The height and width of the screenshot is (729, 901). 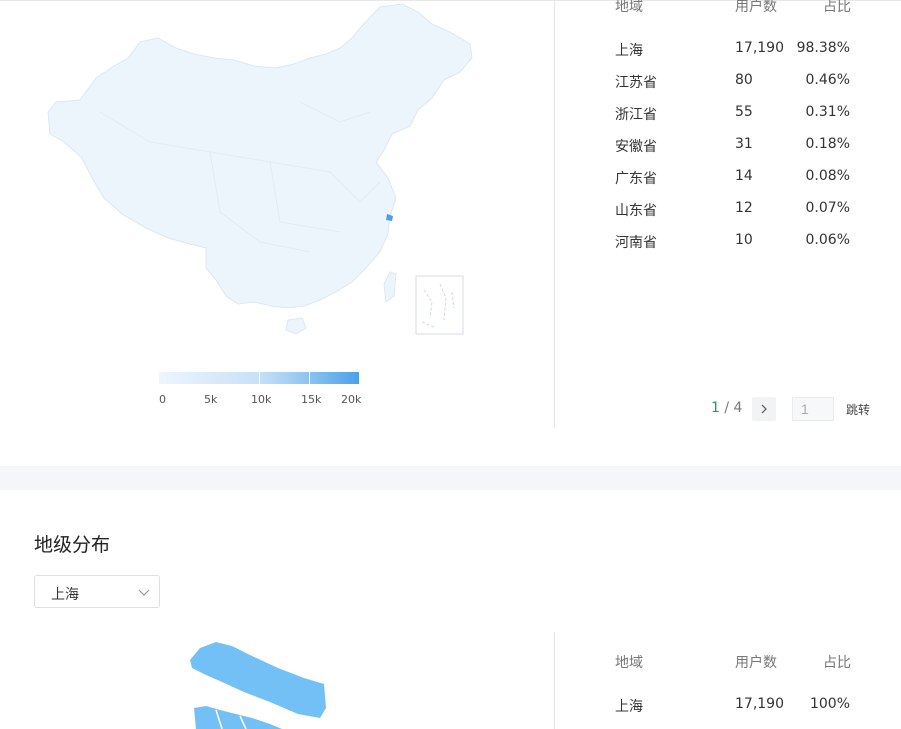 I want to click on cell-ratio: 100%, so click(x=829, y=704).